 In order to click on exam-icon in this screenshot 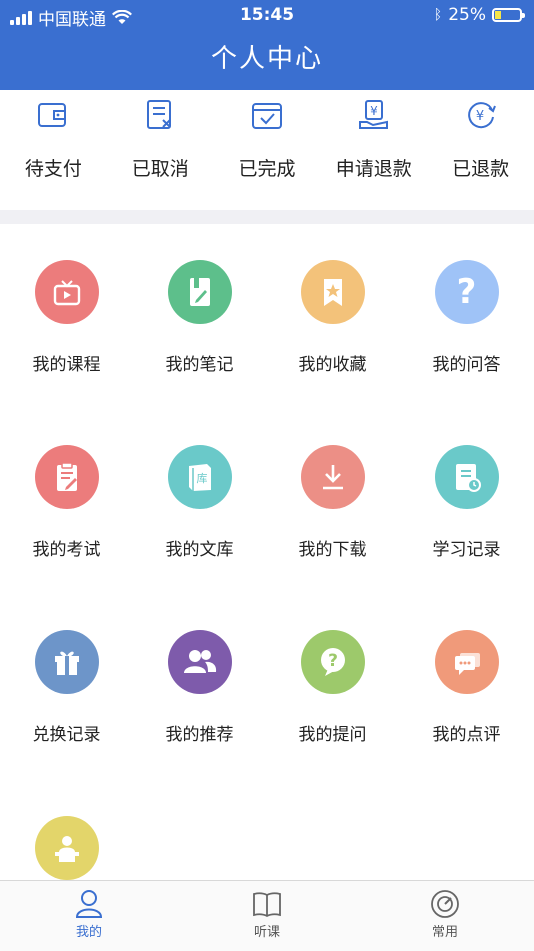, I will do `click(66, 476)`.